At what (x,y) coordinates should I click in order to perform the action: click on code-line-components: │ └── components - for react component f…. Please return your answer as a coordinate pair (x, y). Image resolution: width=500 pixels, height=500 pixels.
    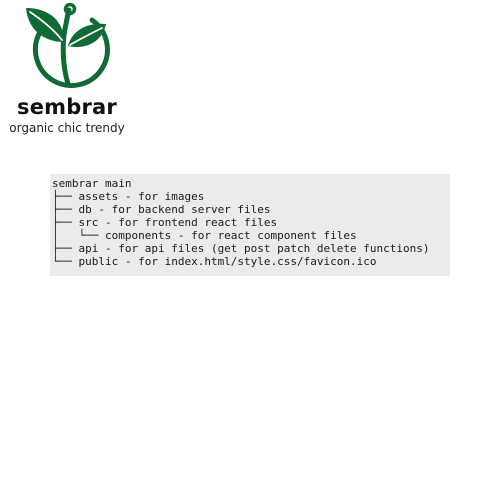
    Looking at the image, I should click on (204, 235).